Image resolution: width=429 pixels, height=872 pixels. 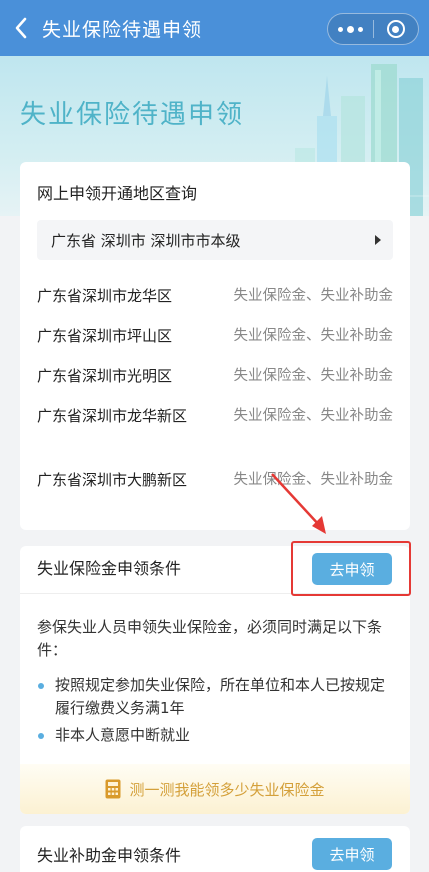 What do you see at coordinates (378, 240) in the screenshot?
I see `triangle-right-icon` at bounding box center [378, 240].